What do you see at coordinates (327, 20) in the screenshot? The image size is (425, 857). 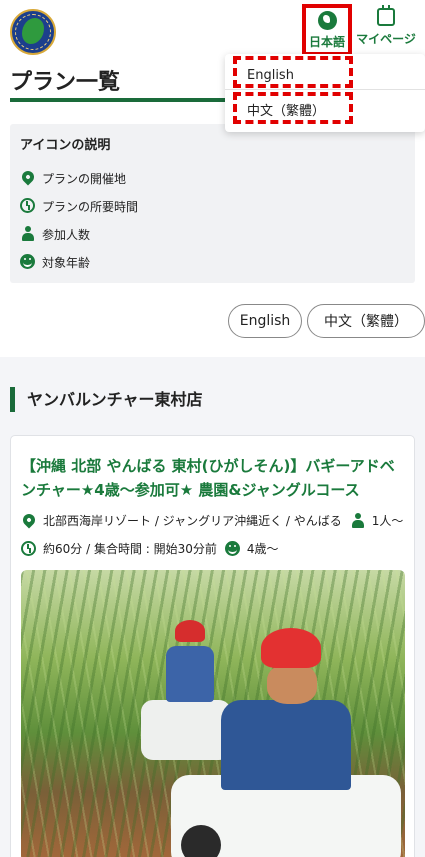 I see `globe-icon` at bounding box center [327, 20].